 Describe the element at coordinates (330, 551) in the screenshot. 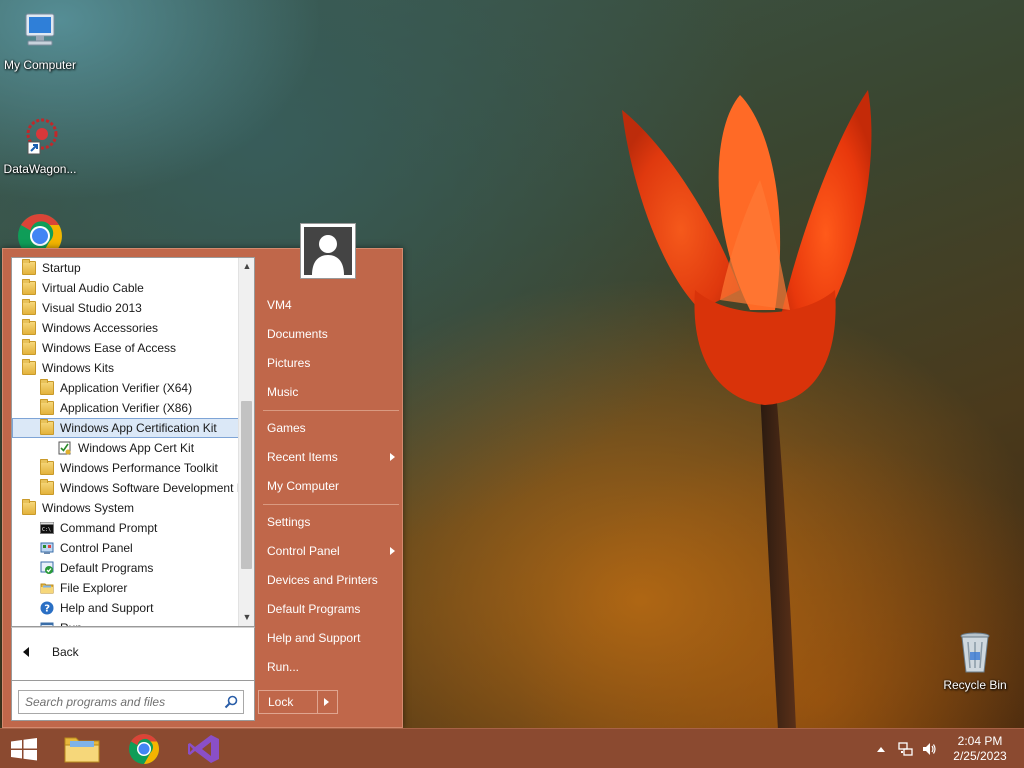

I see `start-menu-link: Control Panel` at that location.